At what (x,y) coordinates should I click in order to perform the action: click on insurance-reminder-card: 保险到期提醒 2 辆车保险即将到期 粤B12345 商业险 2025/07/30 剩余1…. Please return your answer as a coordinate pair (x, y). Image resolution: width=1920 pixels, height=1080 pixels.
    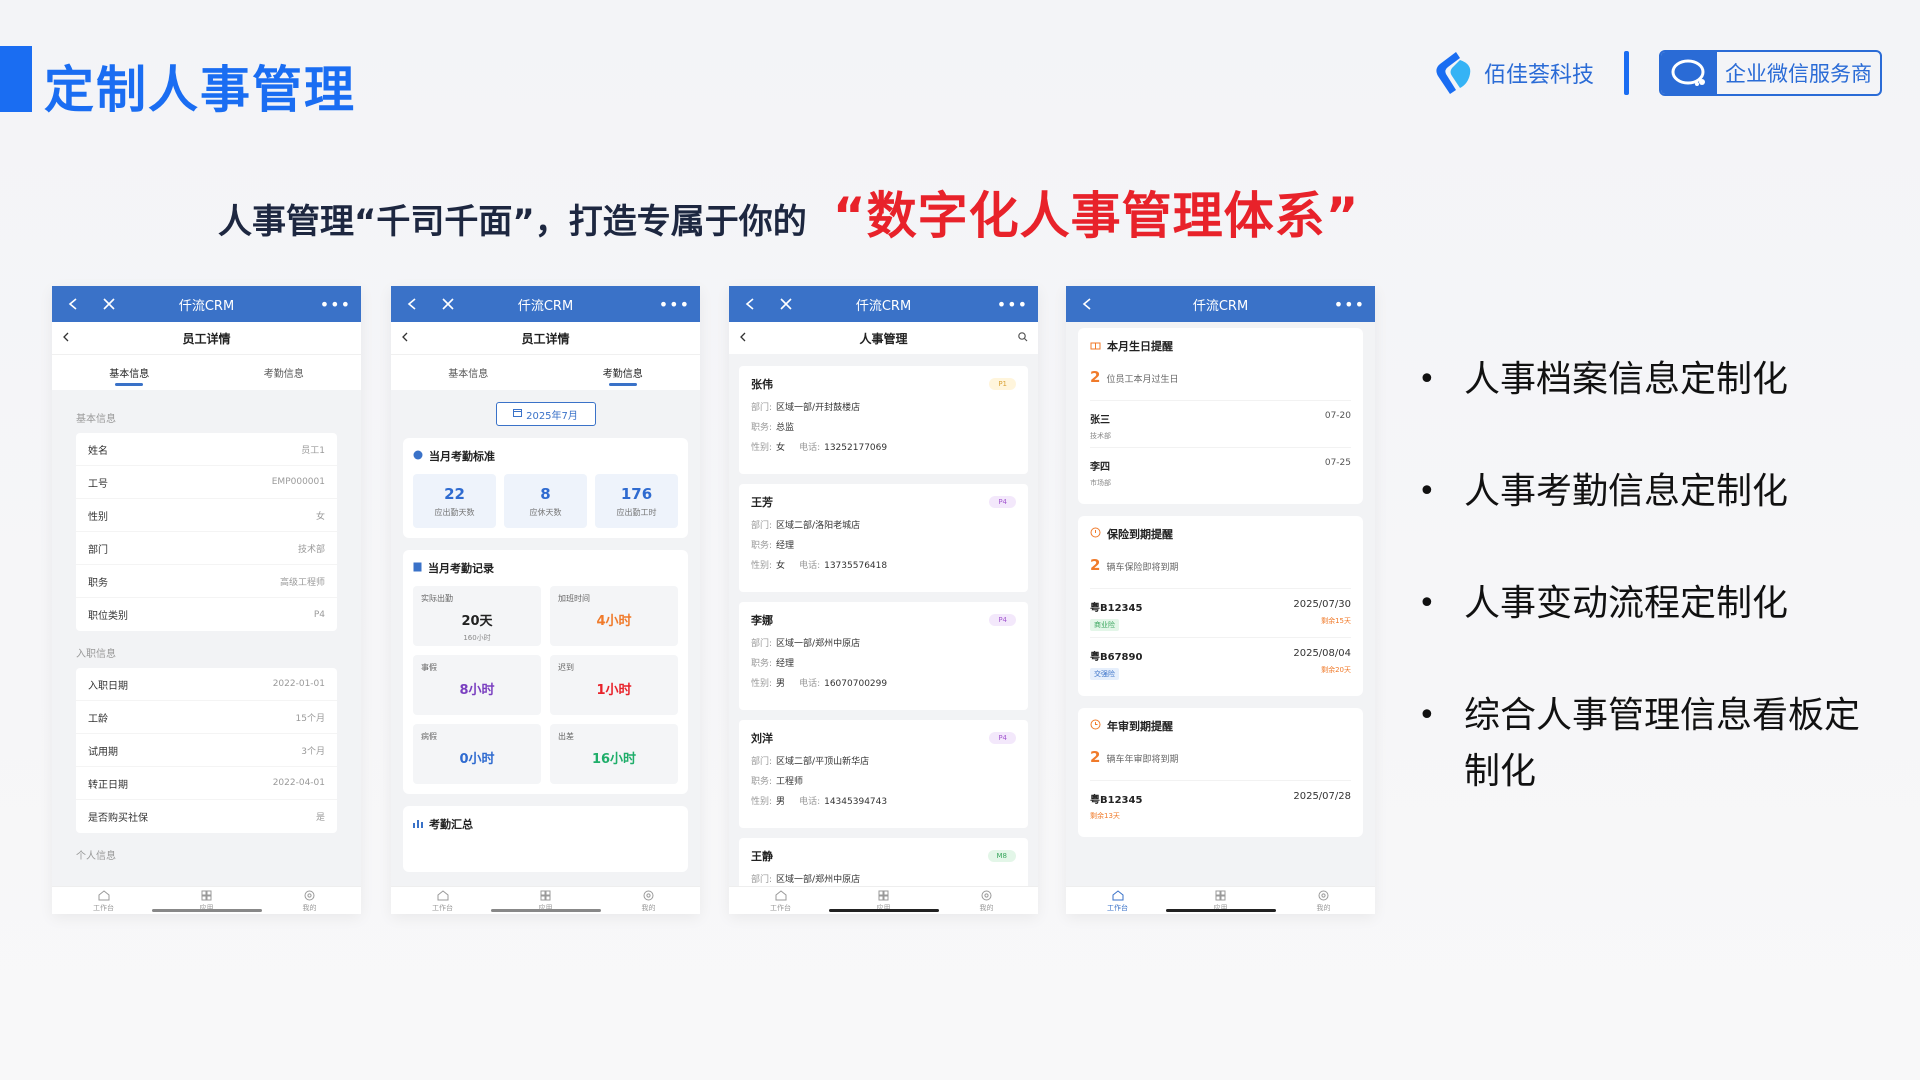
    Looking at the image, I should click on (1220, 606).